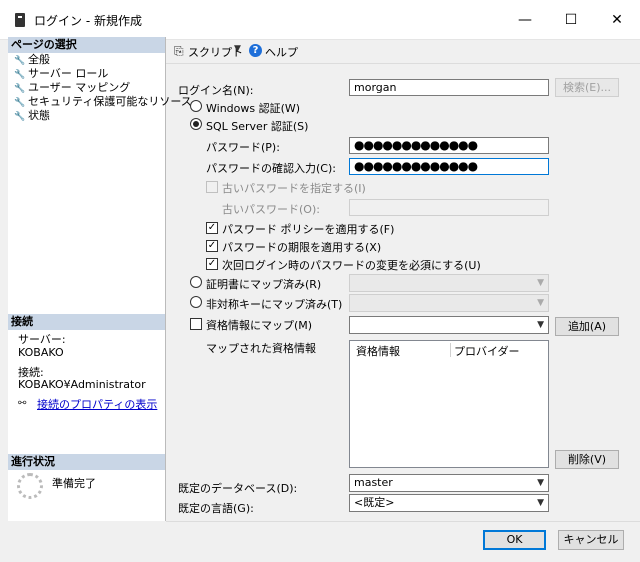 The image size is (640, 562). Describe the element at coordinates (20, 20) in the screenshot. I see `app-icon` at that location.